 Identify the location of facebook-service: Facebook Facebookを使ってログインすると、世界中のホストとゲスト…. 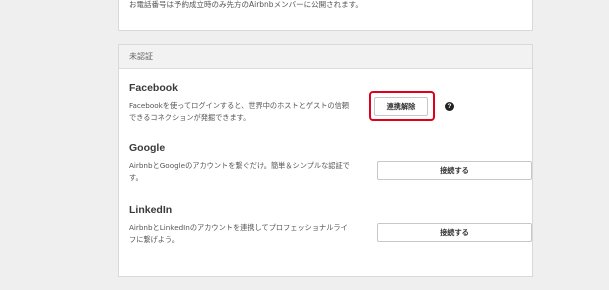
(326, 102).